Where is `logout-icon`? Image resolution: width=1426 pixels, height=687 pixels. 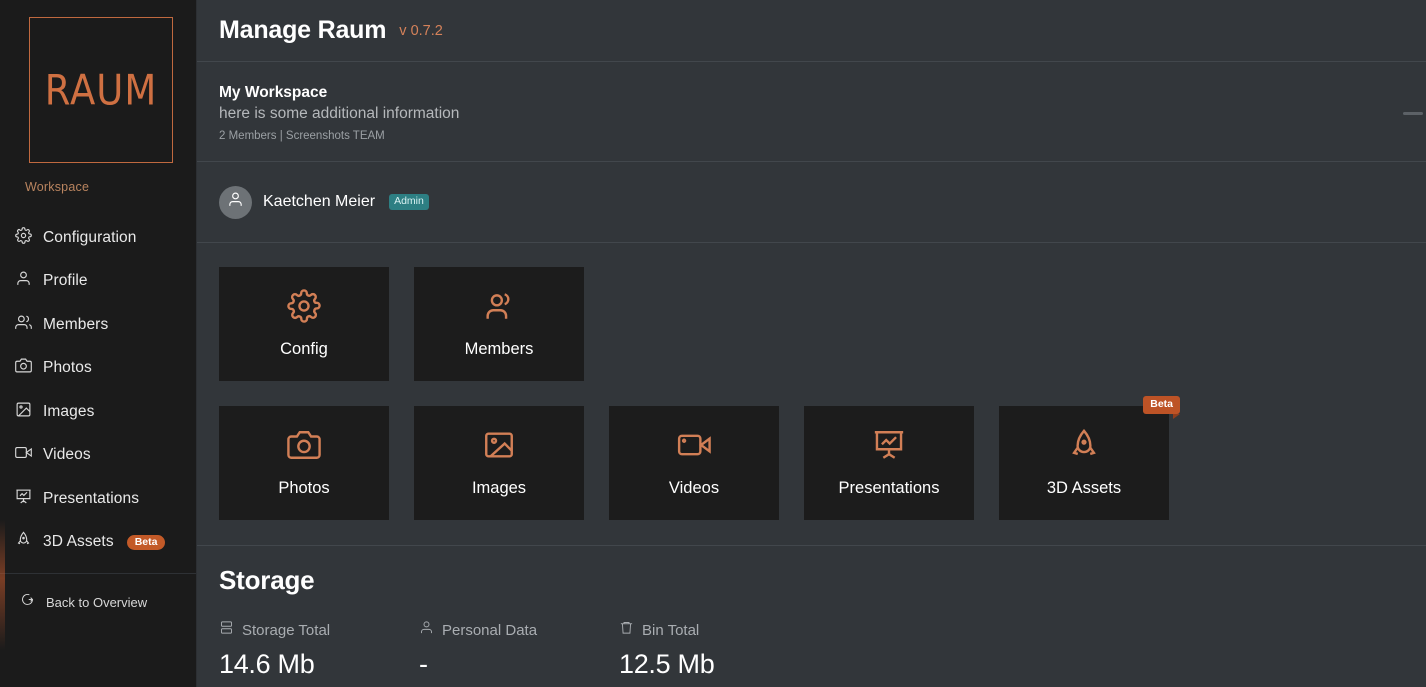
logout-icon is located at coordinates (27, 602).